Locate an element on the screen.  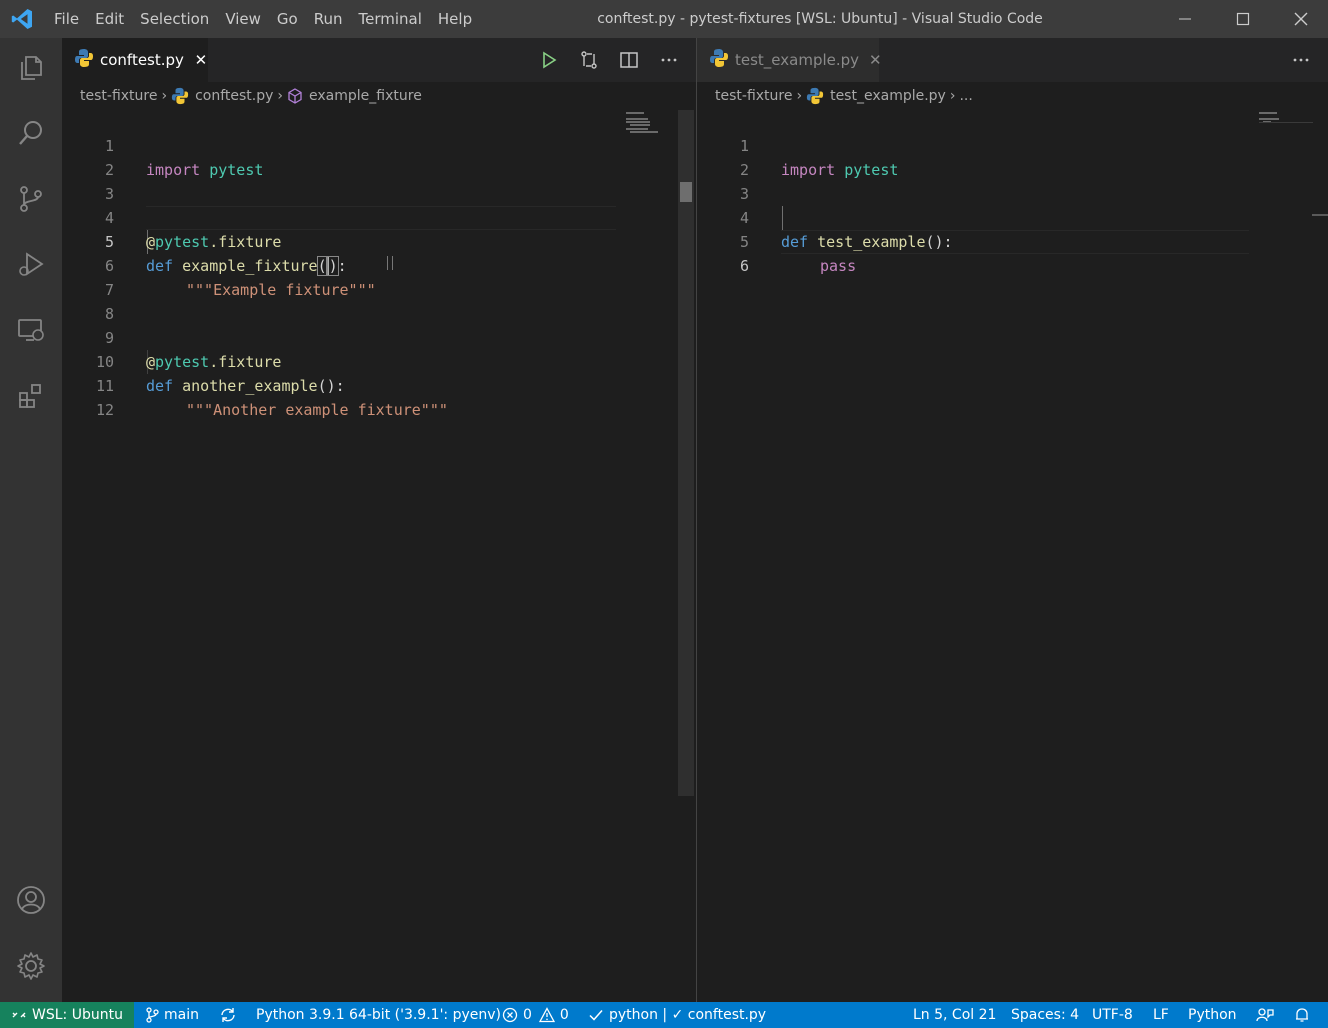
encoding-selector: UTF-8 is located at coordinates (1112, 1015).